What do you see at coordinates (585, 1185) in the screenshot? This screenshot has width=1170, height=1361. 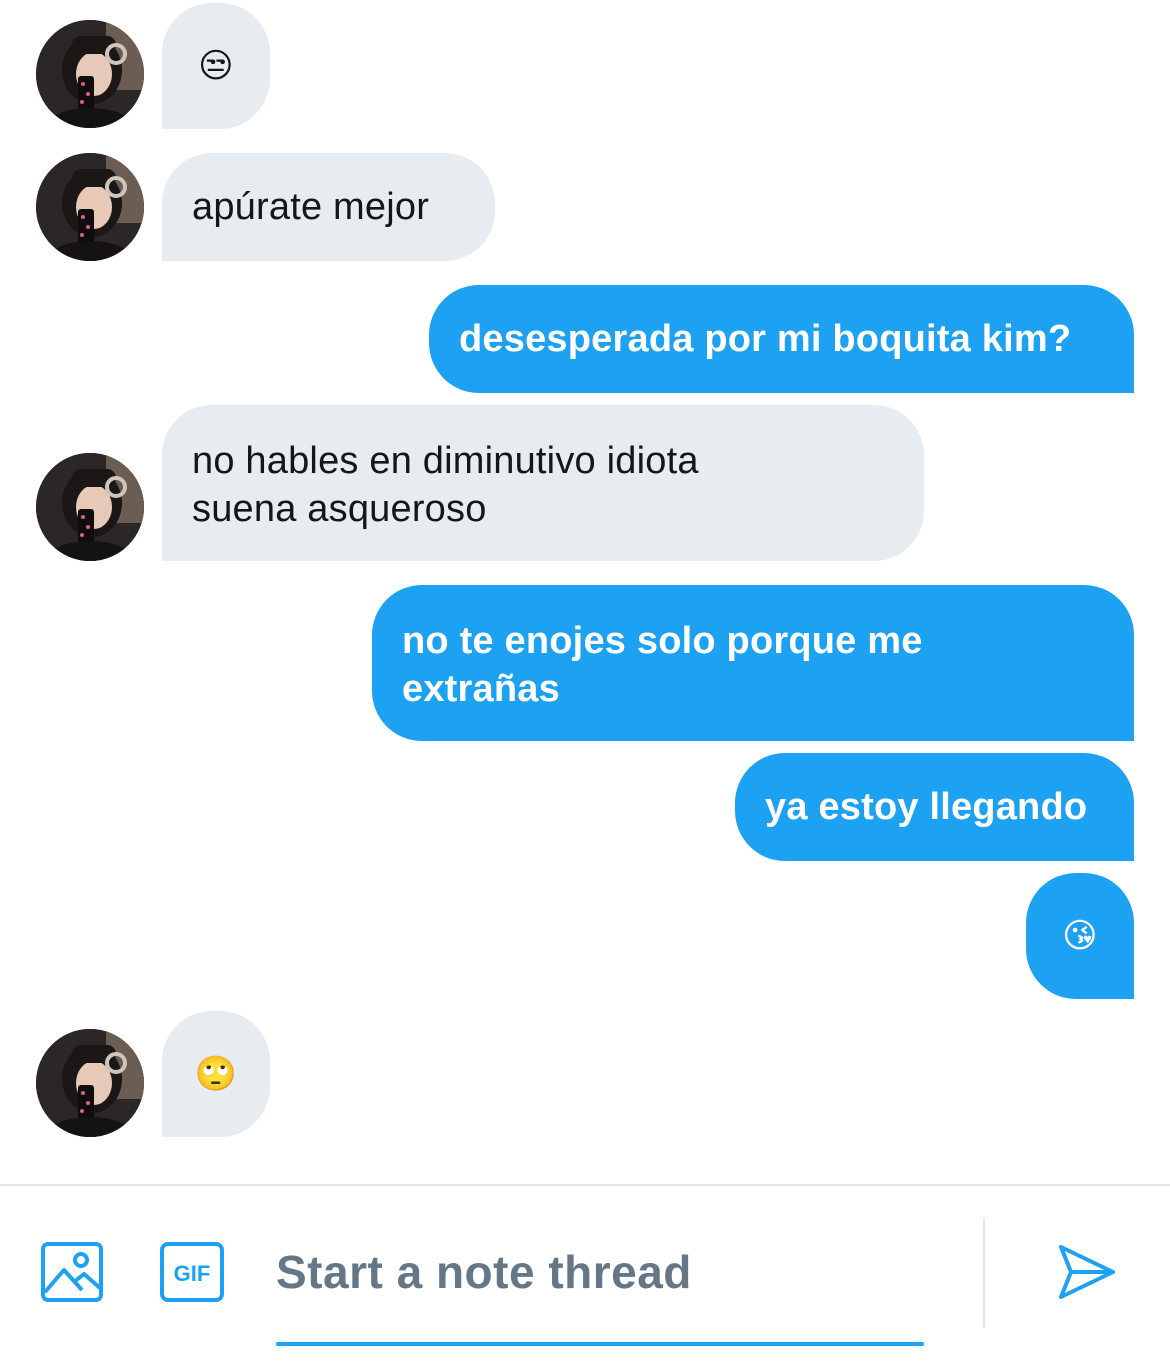 I see `composer-divider` at bounding box center [585, 1185].